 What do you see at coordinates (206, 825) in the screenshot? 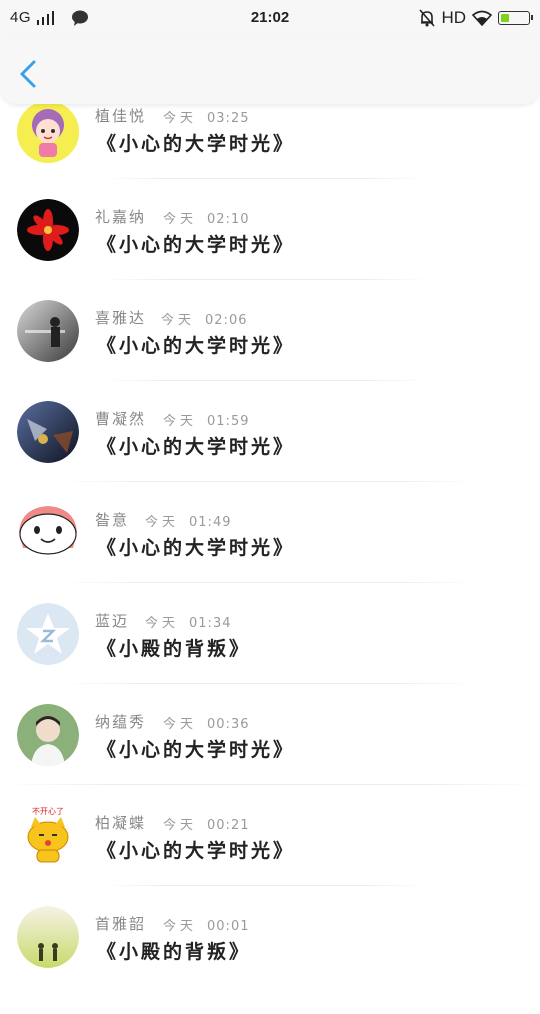
I see `message-time: 今天 00:21` at bounding box center [206, 825].